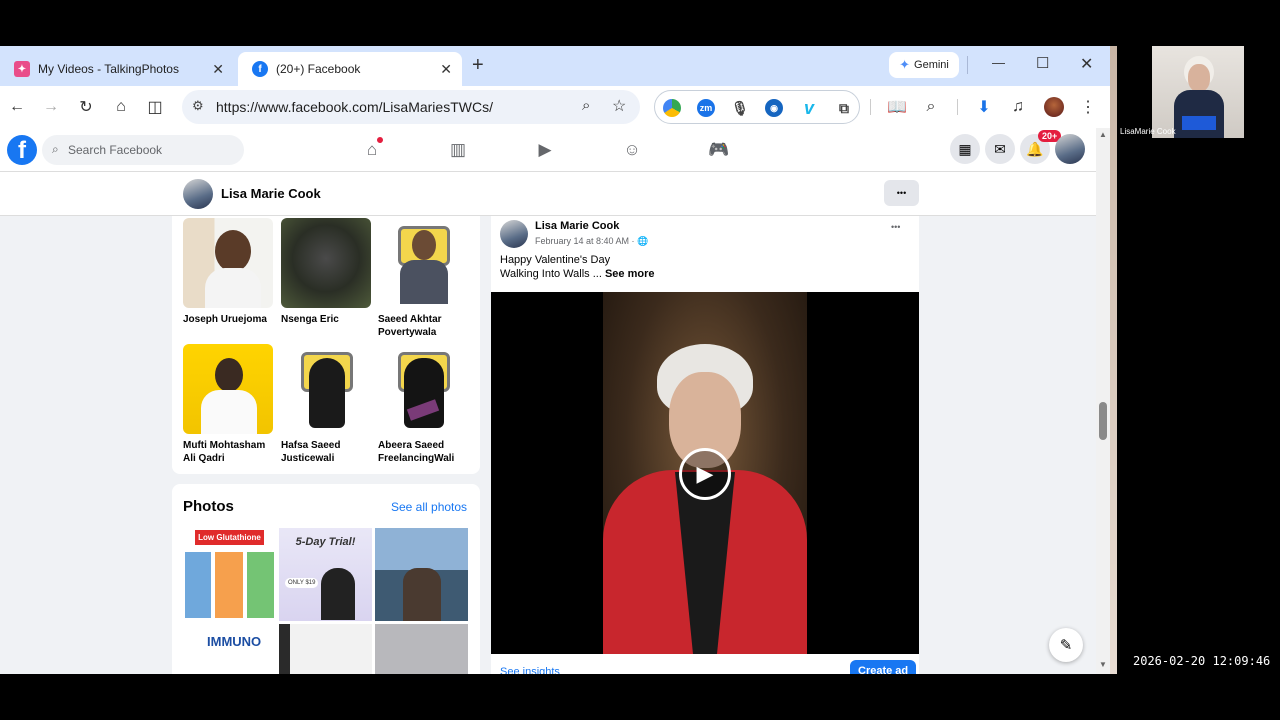 The width and height of the screenshot is (1280, 720). I want to click on browser-menu-icon: ⋮, so click(1088, 107).